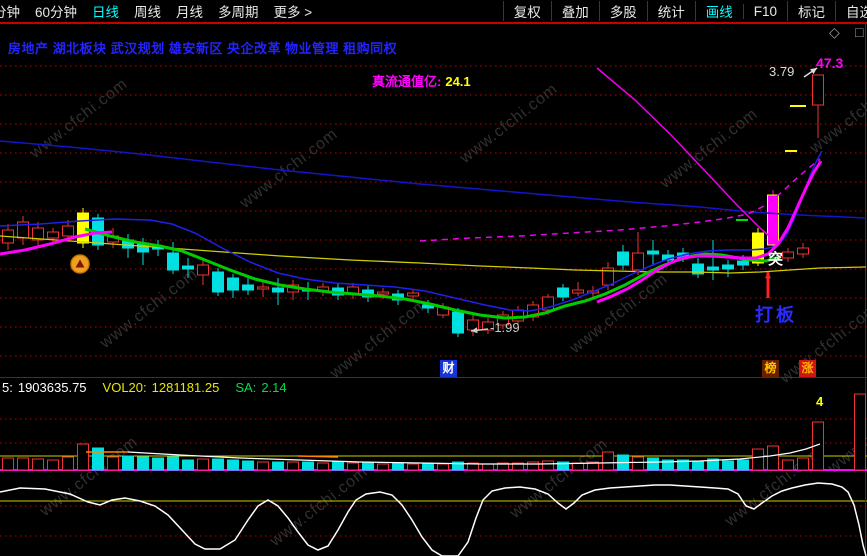 This screenshot has height=556, width=867. I want to click on low-price-label: -1.99, so click(505, 327).